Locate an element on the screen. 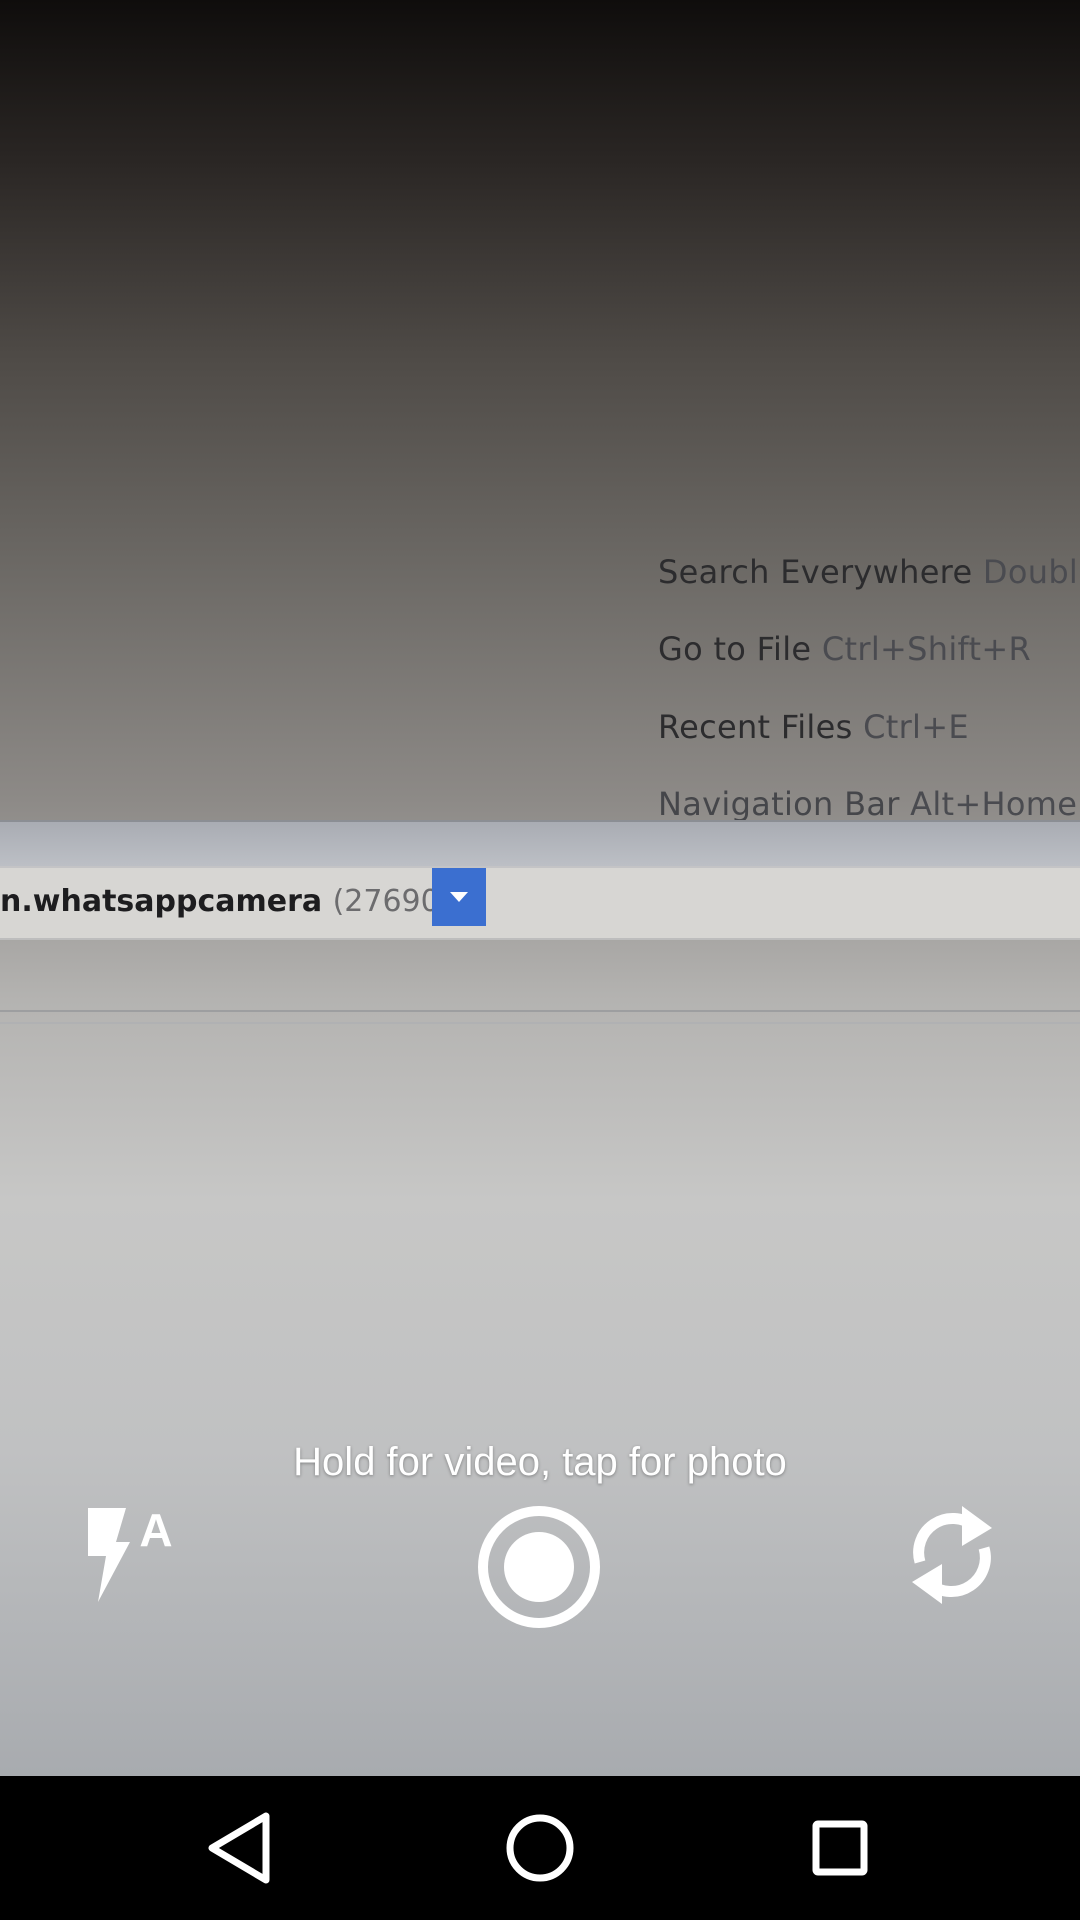 Image resolution: width=1080 pixels, height=1920 pixels. system-navigation-bar is located at coordinates (540, 1848).